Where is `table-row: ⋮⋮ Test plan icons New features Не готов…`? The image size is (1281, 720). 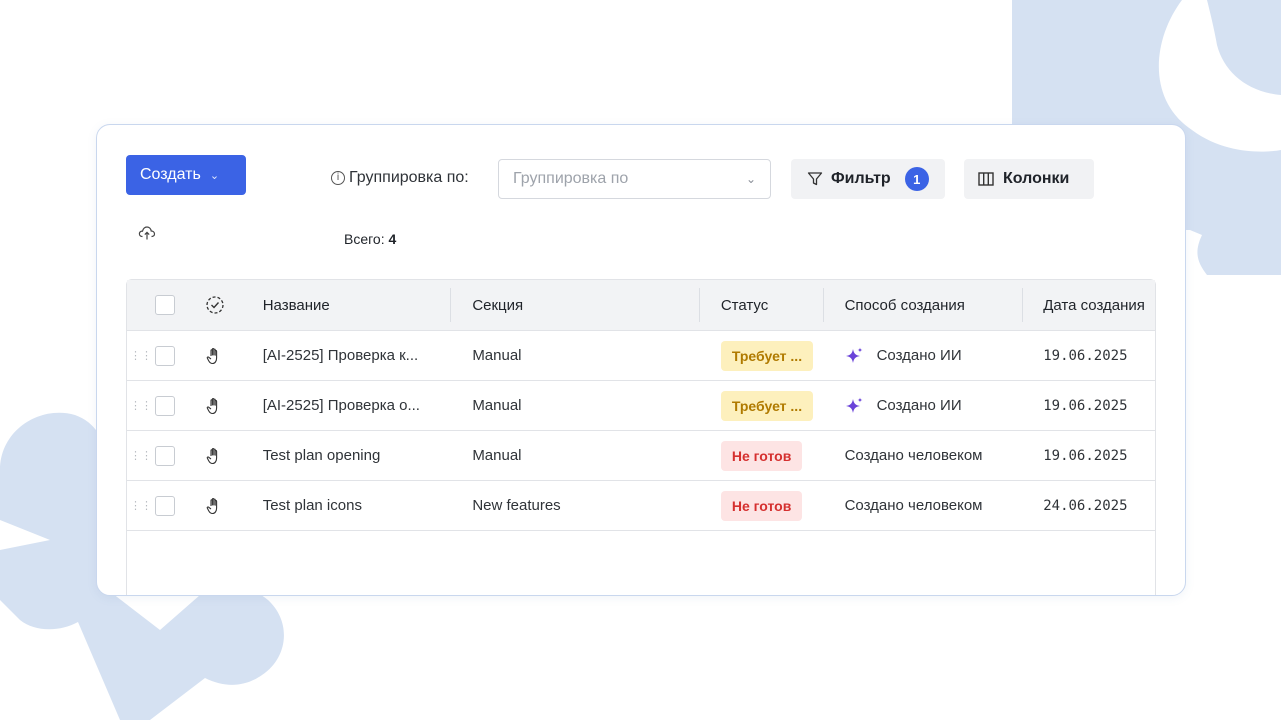 table-row: ⋮⋮ Test plan icons New features Не готов… is located at coordinates (641, 506).